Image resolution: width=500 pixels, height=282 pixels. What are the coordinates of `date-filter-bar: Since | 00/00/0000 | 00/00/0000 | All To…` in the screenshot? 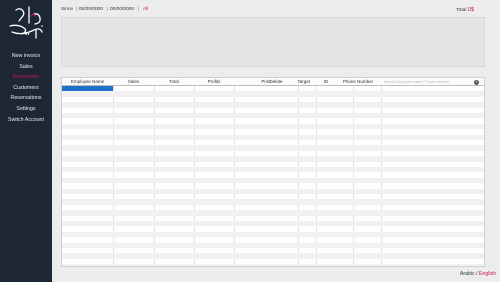 It's located at (273, 10).